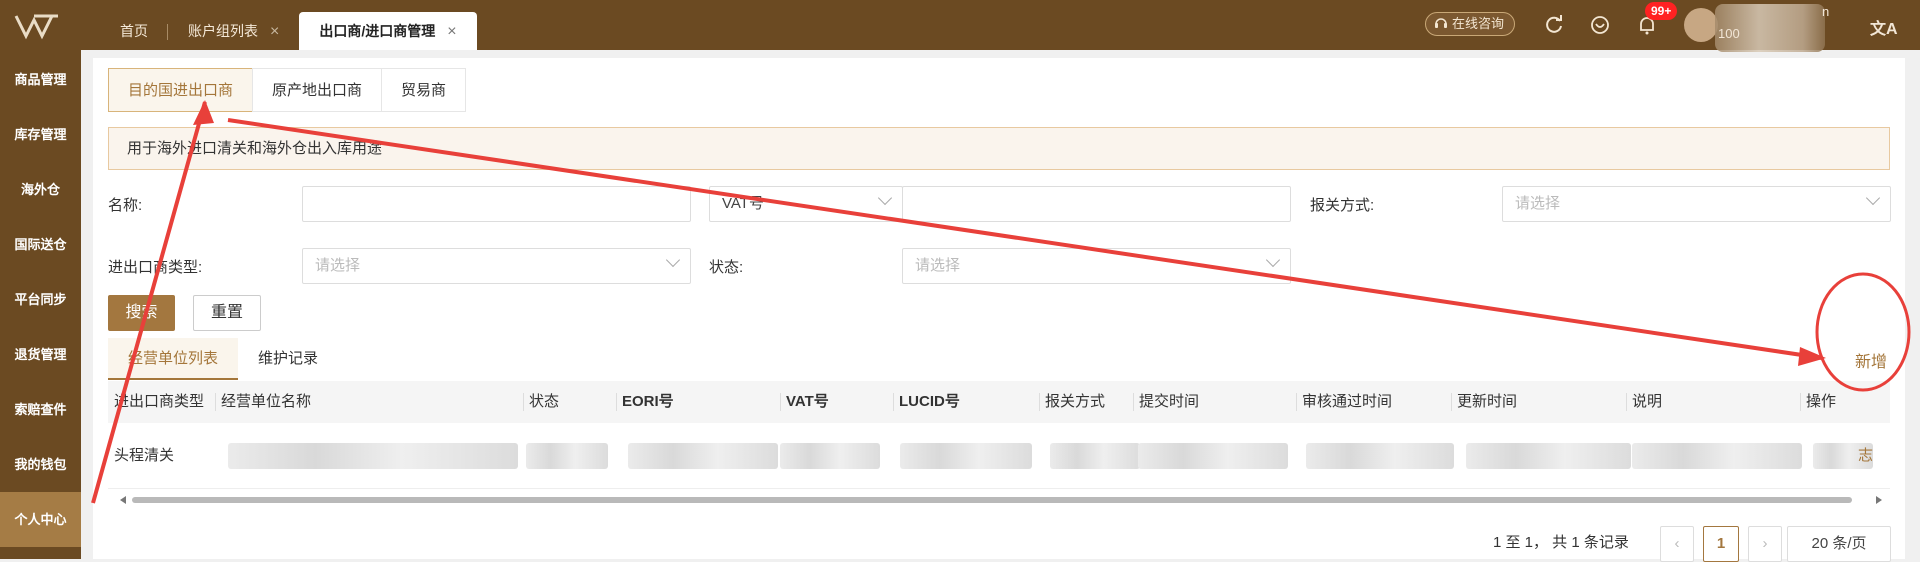 This screenshot has width=1920, height=562. I want to click on merchant-type-tabs: 目的国进出口商 原产地出口商 贸易商, so click(287, 90).